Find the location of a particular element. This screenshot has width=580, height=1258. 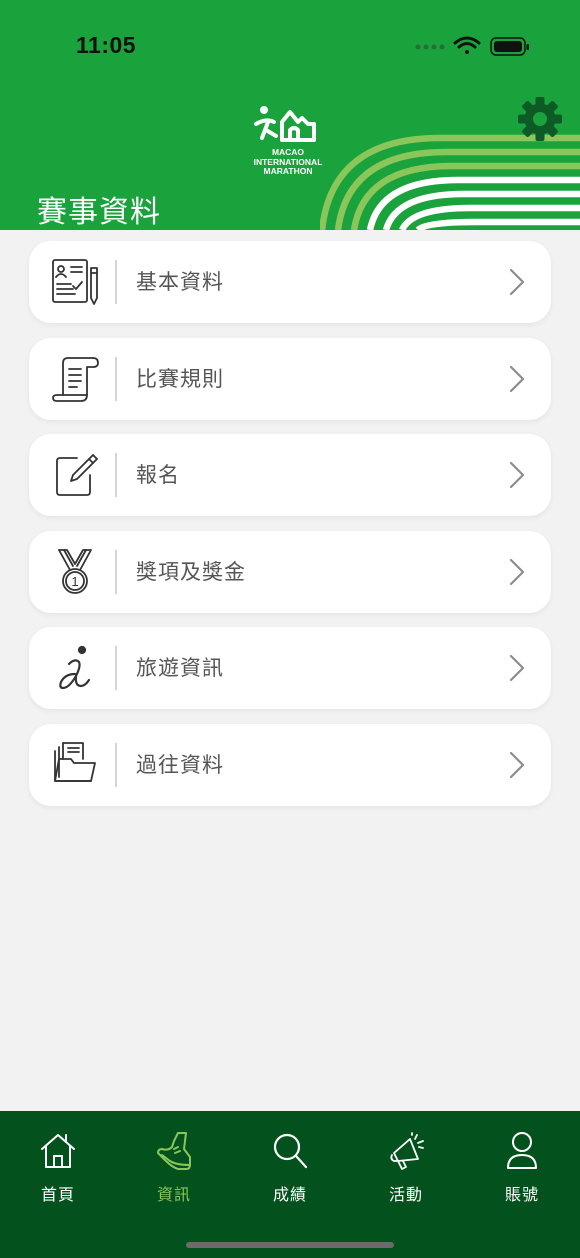

tab-info: 資訊 is located at coordinates (174, 1167).